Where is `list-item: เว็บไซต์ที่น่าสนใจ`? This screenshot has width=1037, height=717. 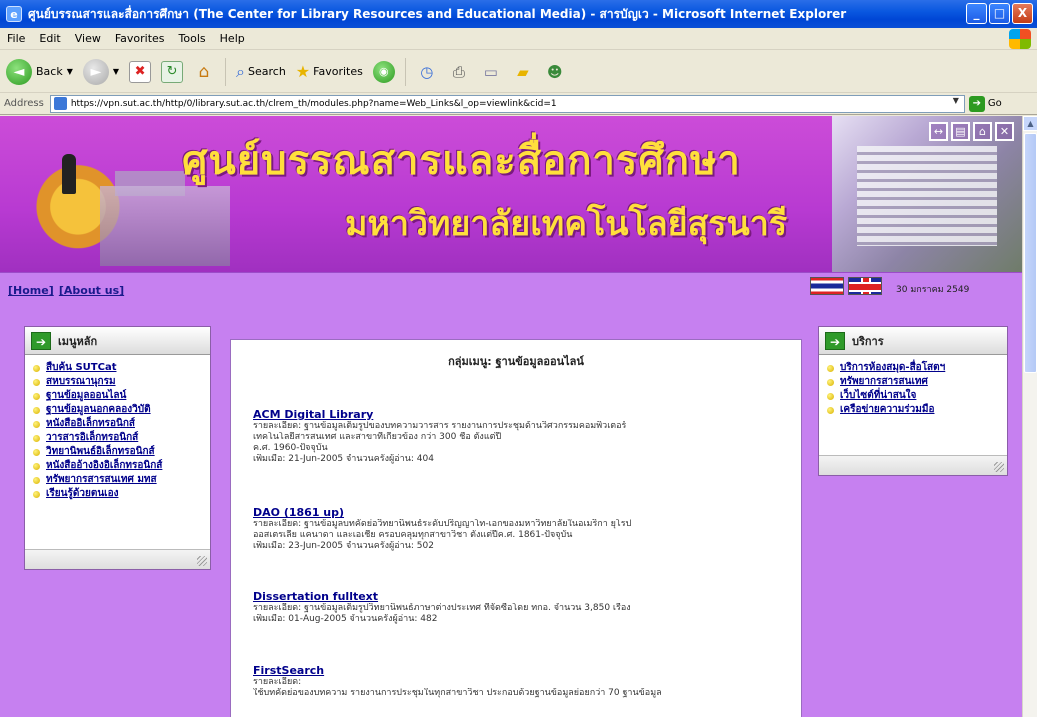
list-item: เว็บไซต์ที่น่าสนใจ is located at coordinates (913, 396).